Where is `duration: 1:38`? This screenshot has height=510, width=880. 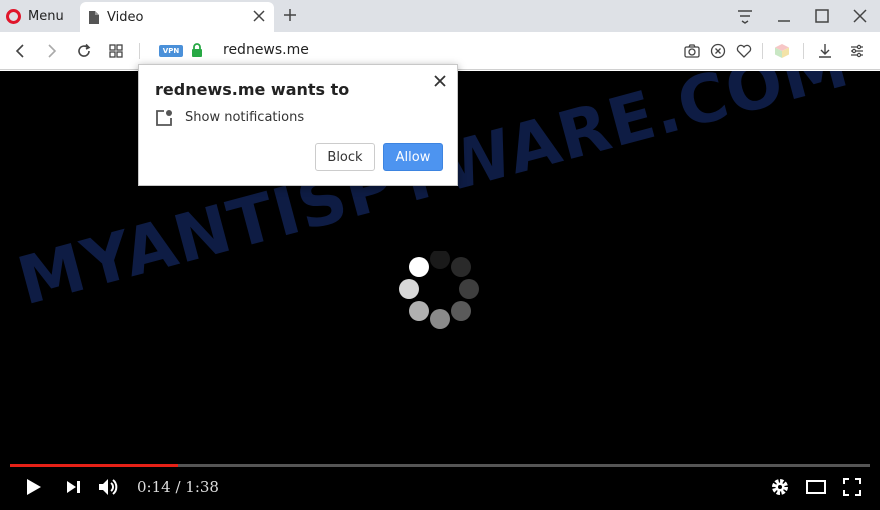 duration: 1:38 is located at coordinates (202, 487).